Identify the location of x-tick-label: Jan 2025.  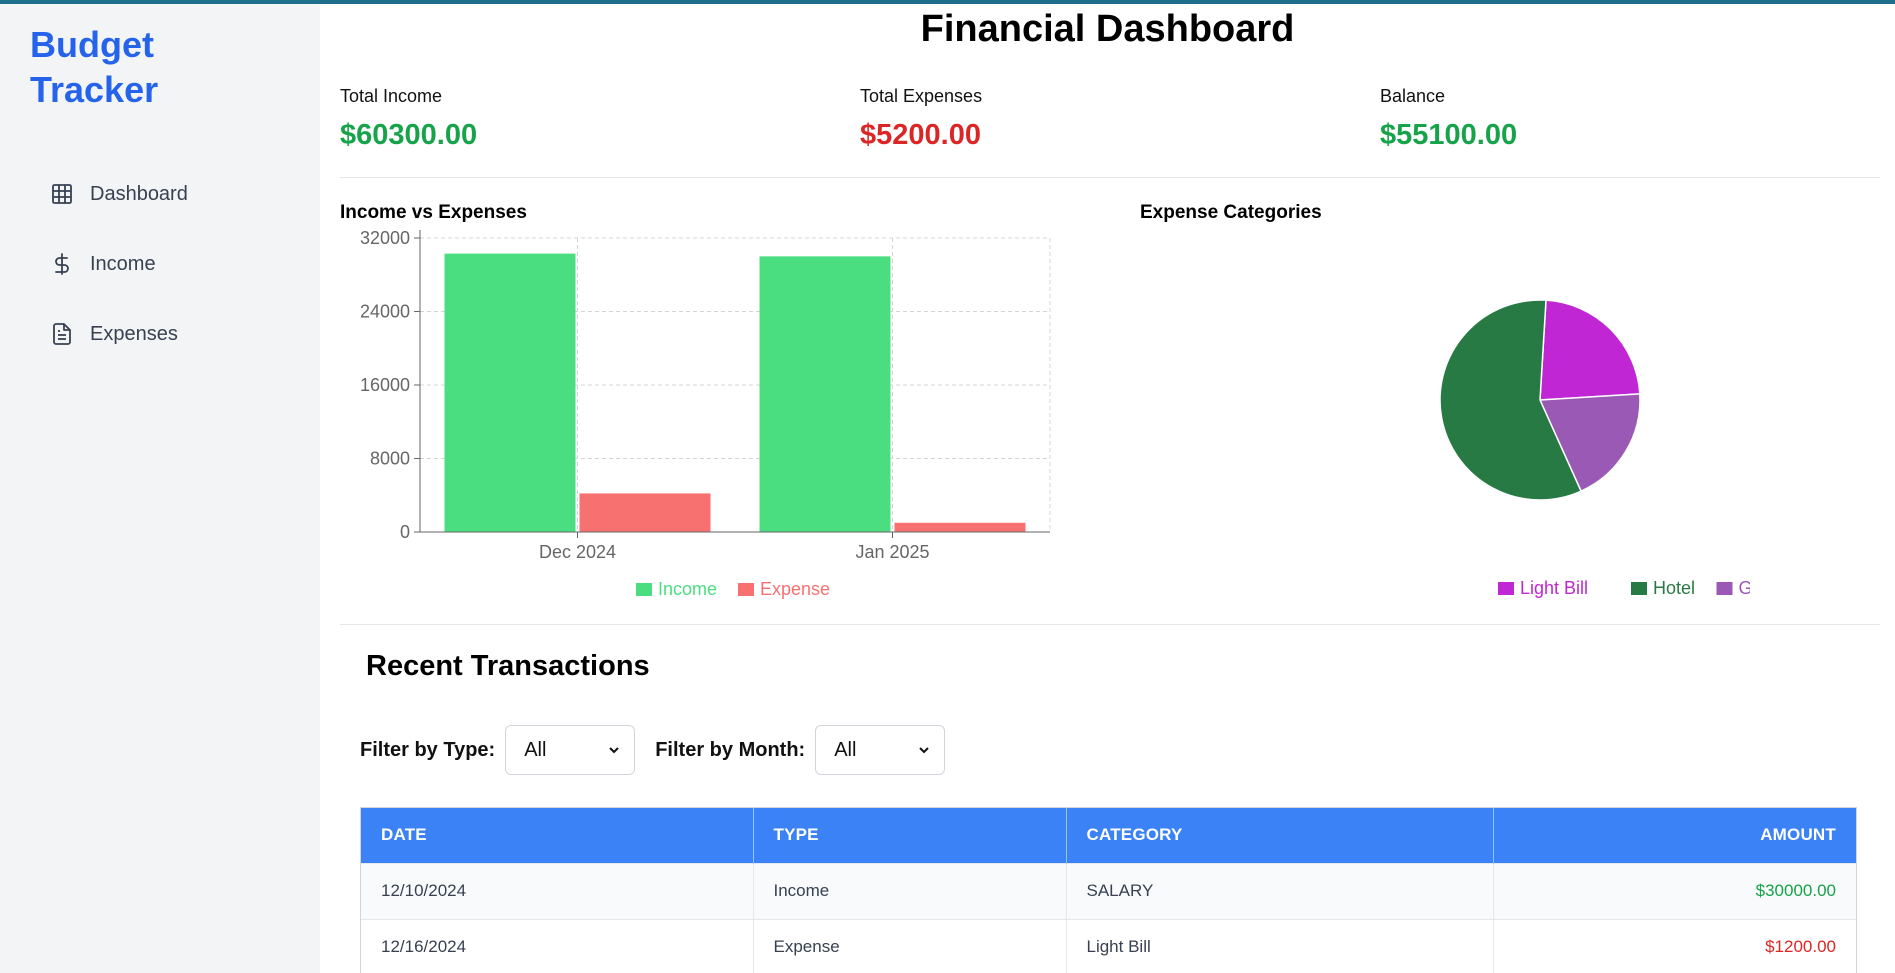
(892, 552).